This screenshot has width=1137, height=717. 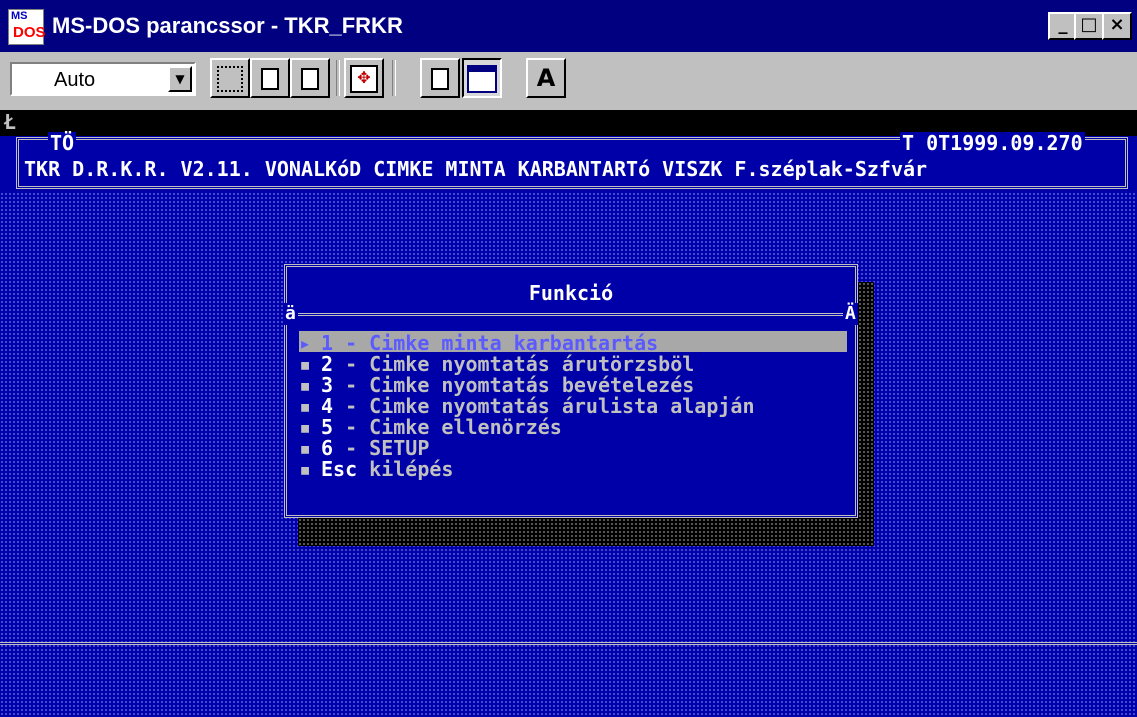 I want to click on header-date: T 0T1999.09.270, so click(x=992, y=143).